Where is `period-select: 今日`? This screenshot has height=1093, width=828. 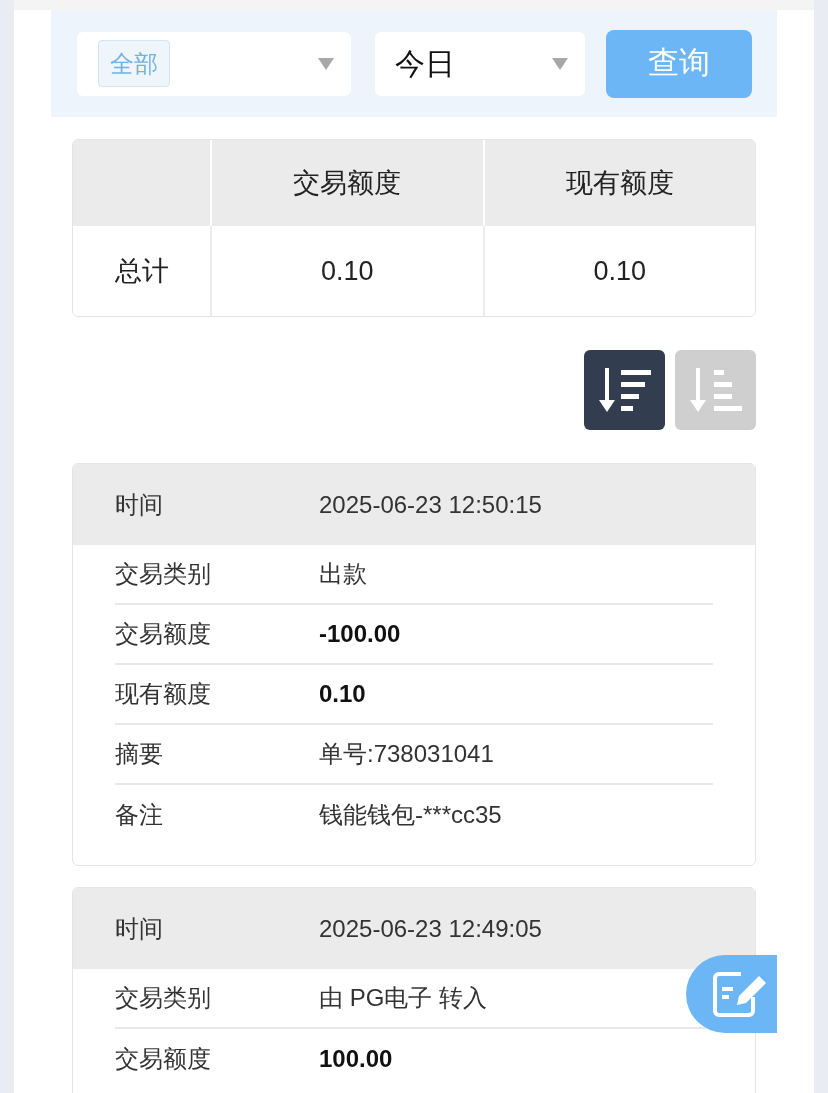
period-select: 今日 is located at coordinates (480, 63).